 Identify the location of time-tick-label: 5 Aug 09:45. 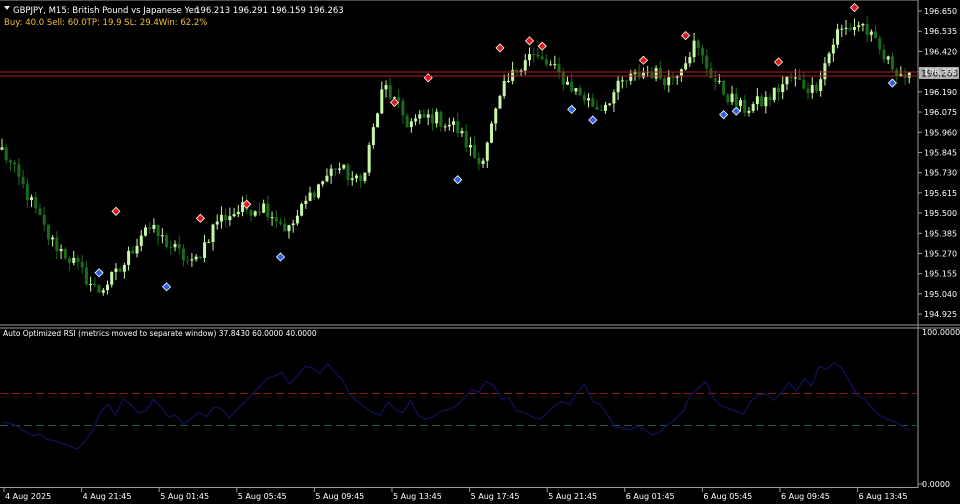
(339, 496).